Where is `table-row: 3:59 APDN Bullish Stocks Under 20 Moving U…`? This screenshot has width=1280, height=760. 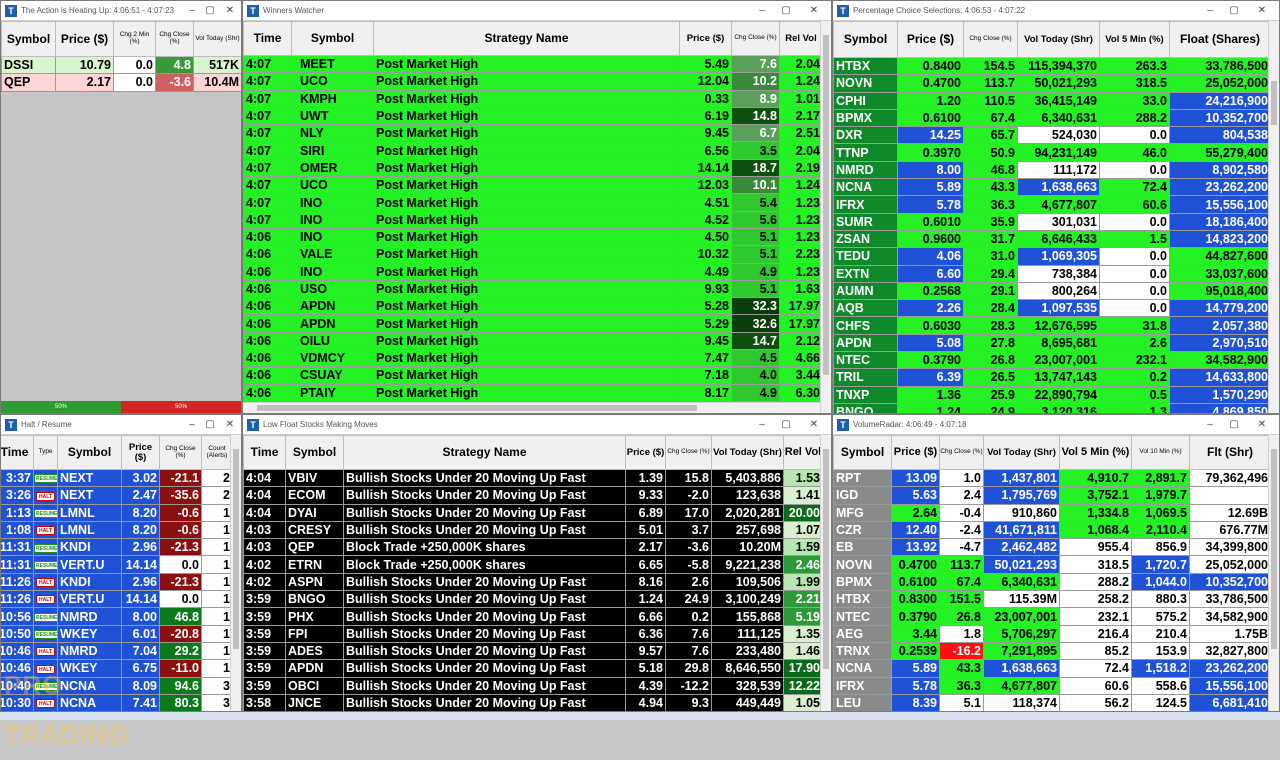
table-row: 3:59 APDN Bullish Stocks Under 20 Moving U… is located at coordinates (531, 668).